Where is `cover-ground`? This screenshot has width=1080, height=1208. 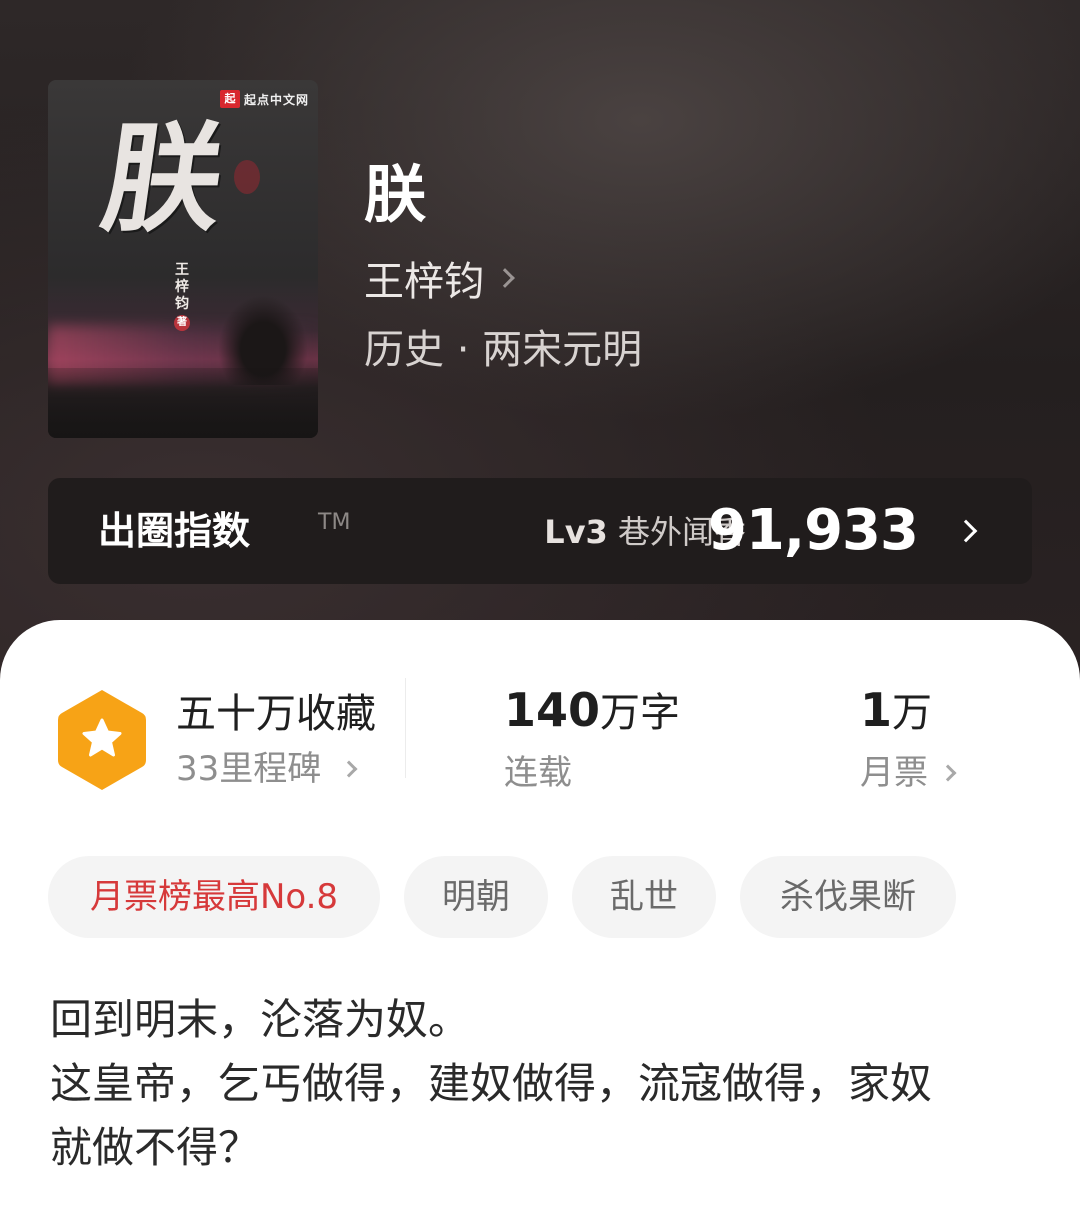
cover-ground is located at coordinates (183, 403).